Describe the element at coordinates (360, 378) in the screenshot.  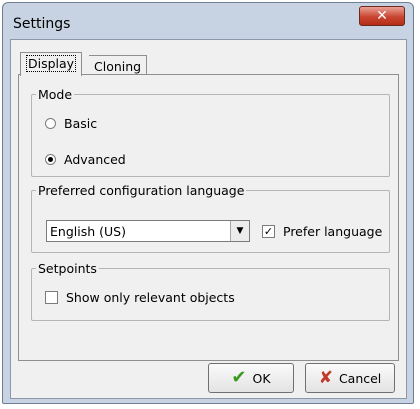
I see `cancel-label: Cancel` at that location.